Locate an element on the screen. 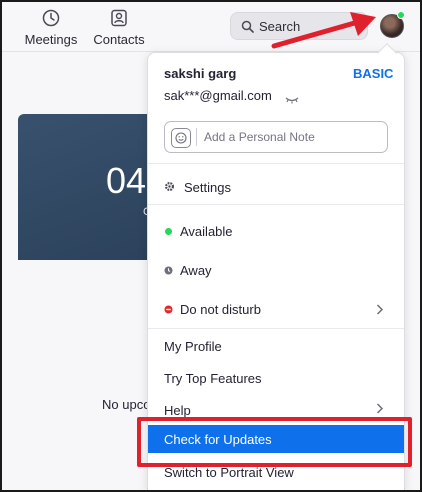 The image size is (422, 492). note-placeholder: Add a Personal Note is located at coordinates (259, 137).